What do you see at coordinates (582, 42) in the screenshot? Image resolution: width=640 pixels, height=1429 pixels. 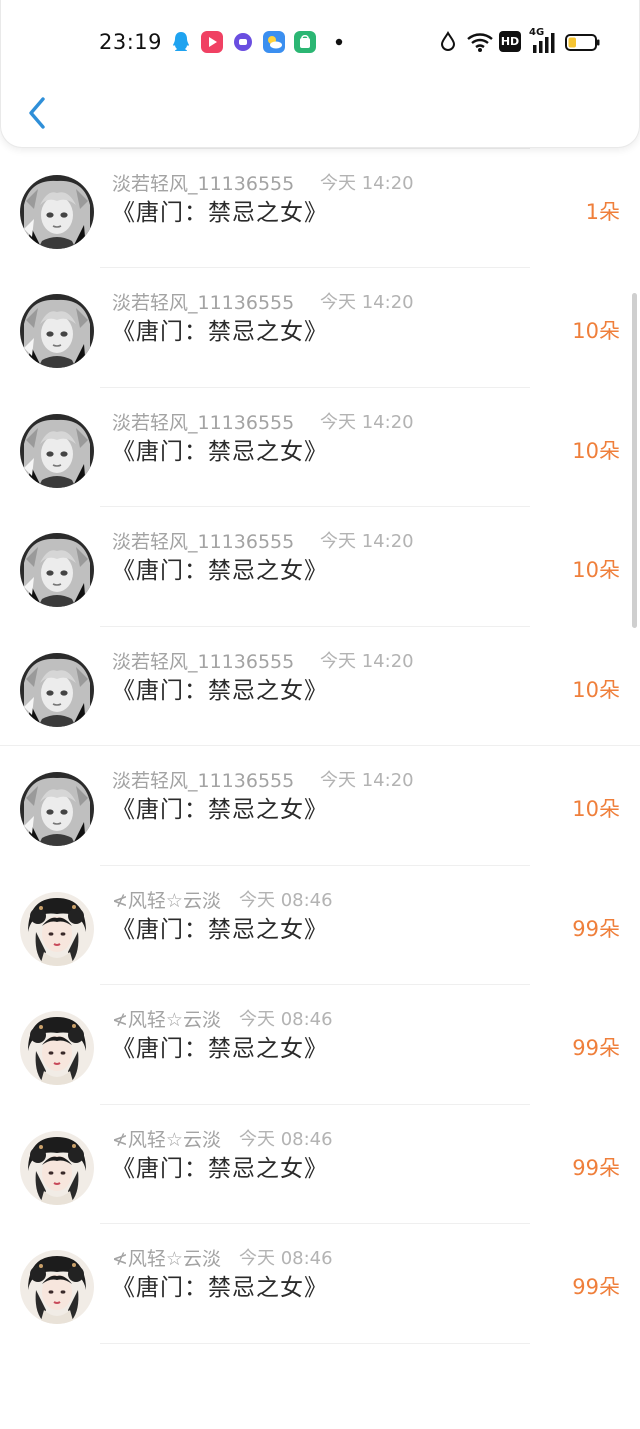 I see `battery-icon` at bounding box center [582, 42].